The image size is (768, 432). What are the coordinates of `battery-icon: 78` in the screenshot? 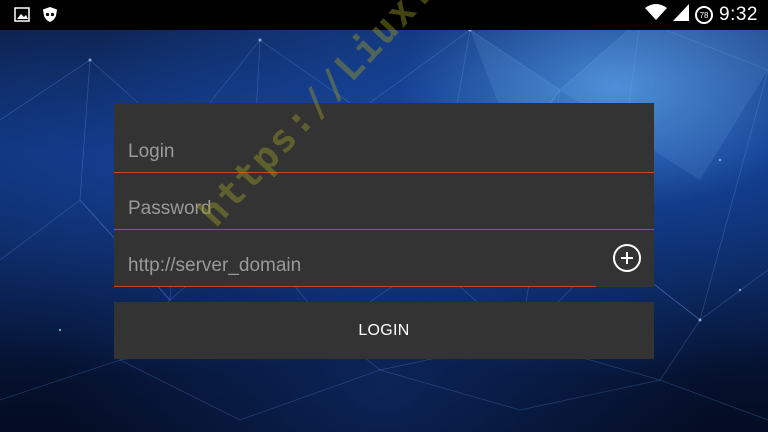 It's located at (704, 15).